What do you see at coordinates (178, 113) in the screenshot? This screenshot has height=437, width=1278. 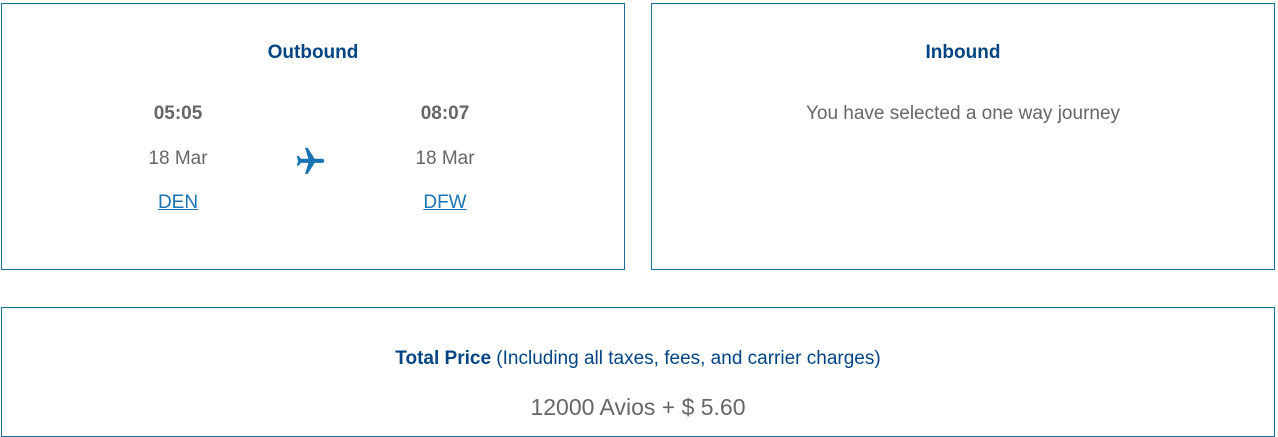 I see `departure-time: 05:05` at bounding box center [178, 113].